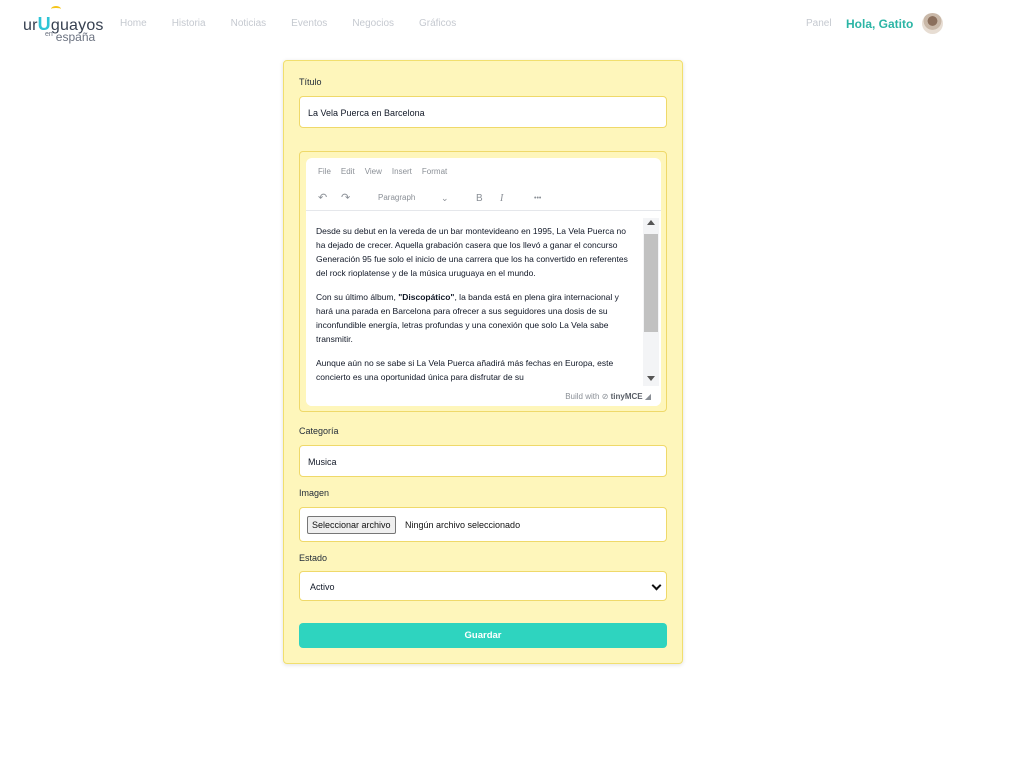  Describe the element at coordinates (463, 525) in the screenshot. I see `file-status-text: Ningún archivo seleccionado` at that location.